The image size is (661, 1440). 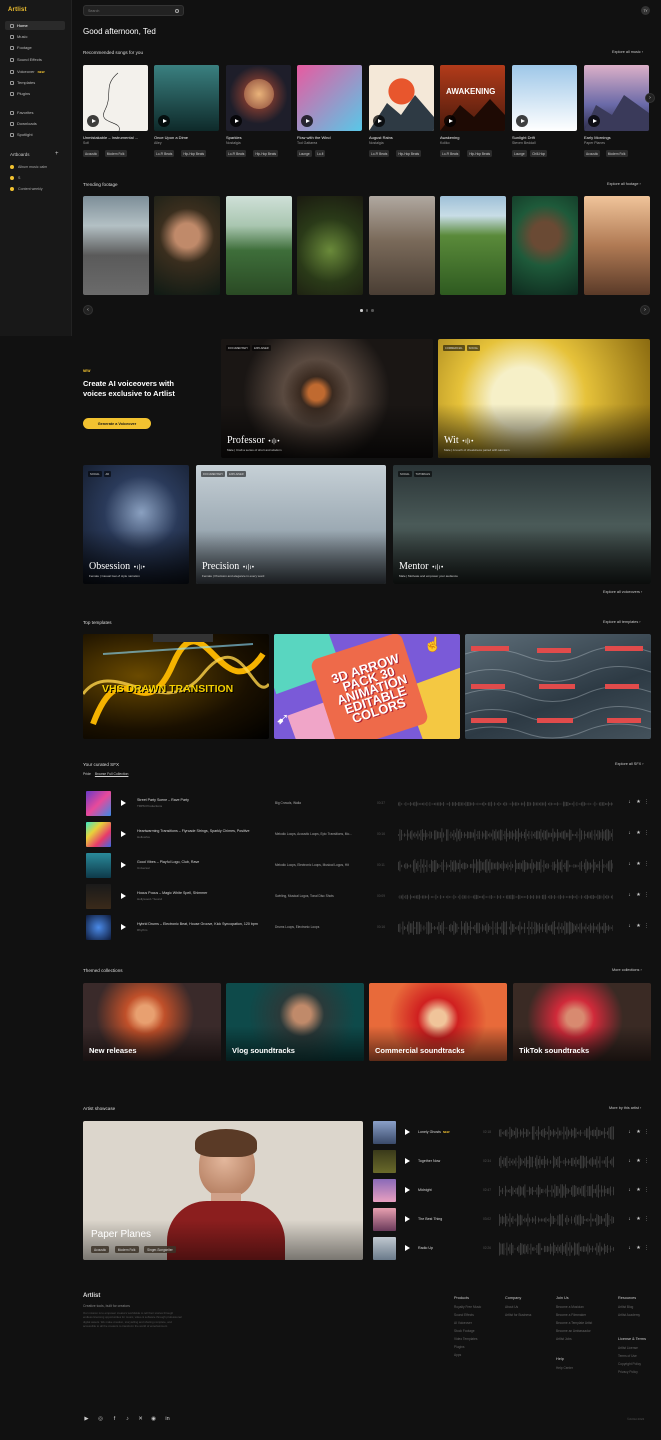 I want to click on song-artist: Steven Beddall, so click(x=524, y=143).